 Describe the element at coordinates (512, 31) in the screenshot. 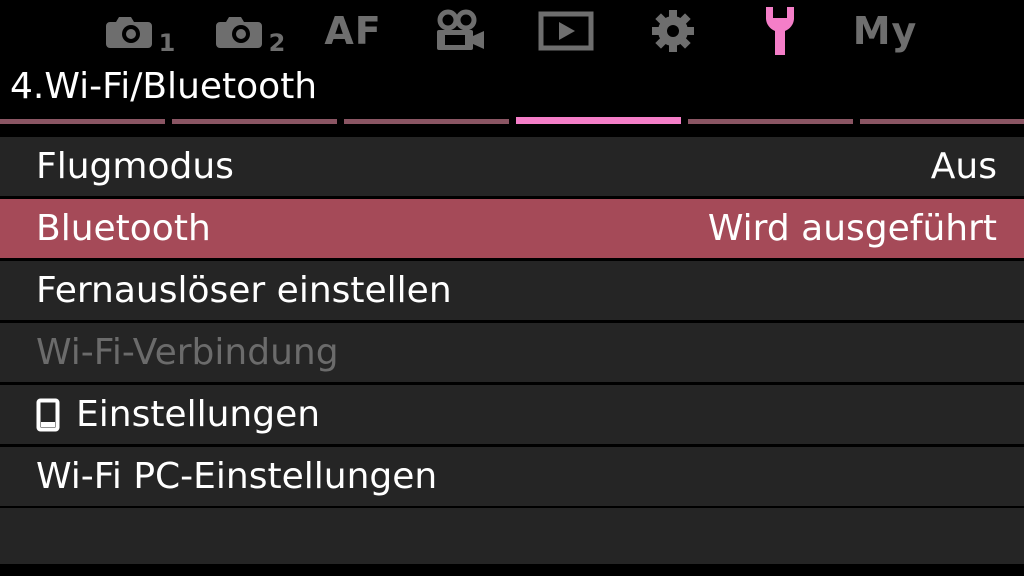

I see `menu-tab-bar: 1 2 AF My` at that location.